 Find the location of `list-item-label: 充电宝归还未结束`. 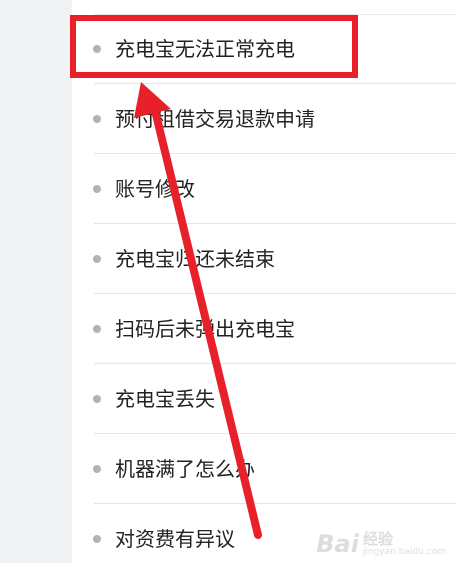

list-item-label: 充电宝归还未结束 is located at coordinates (195, 259).